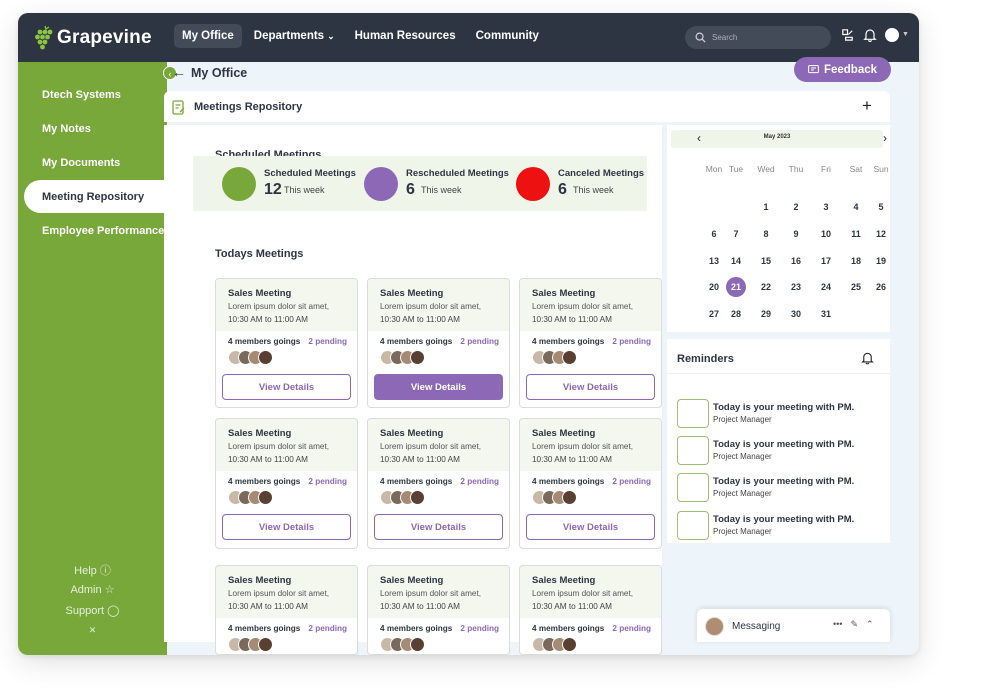 This screenshot has height=694, width=996. Describe the element at coordinates (796, 314) in the screenshot. I see `calendar-day: 30` at that location.